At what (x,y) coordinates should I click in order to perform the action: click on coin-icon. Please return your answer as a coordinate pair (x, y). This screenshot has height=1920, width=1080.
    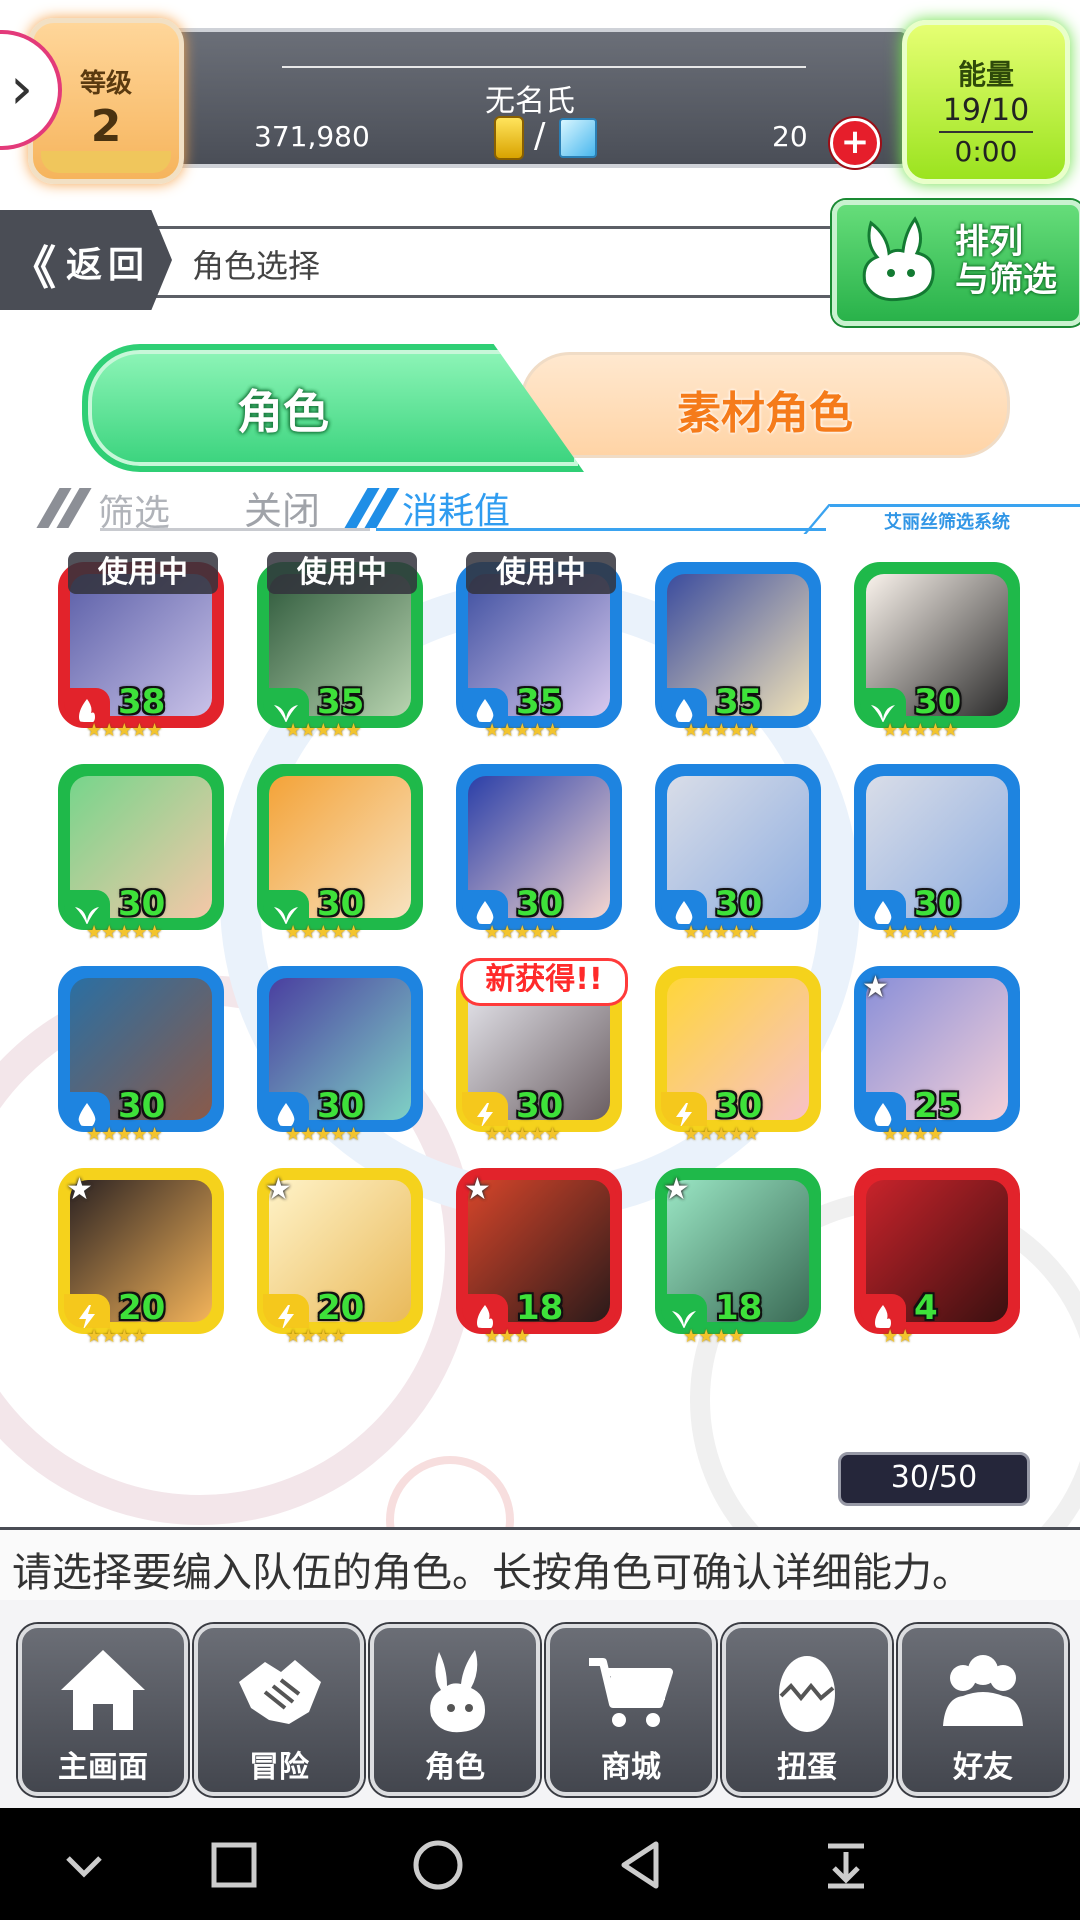
    Looking at the image, I should click on (509, 138).